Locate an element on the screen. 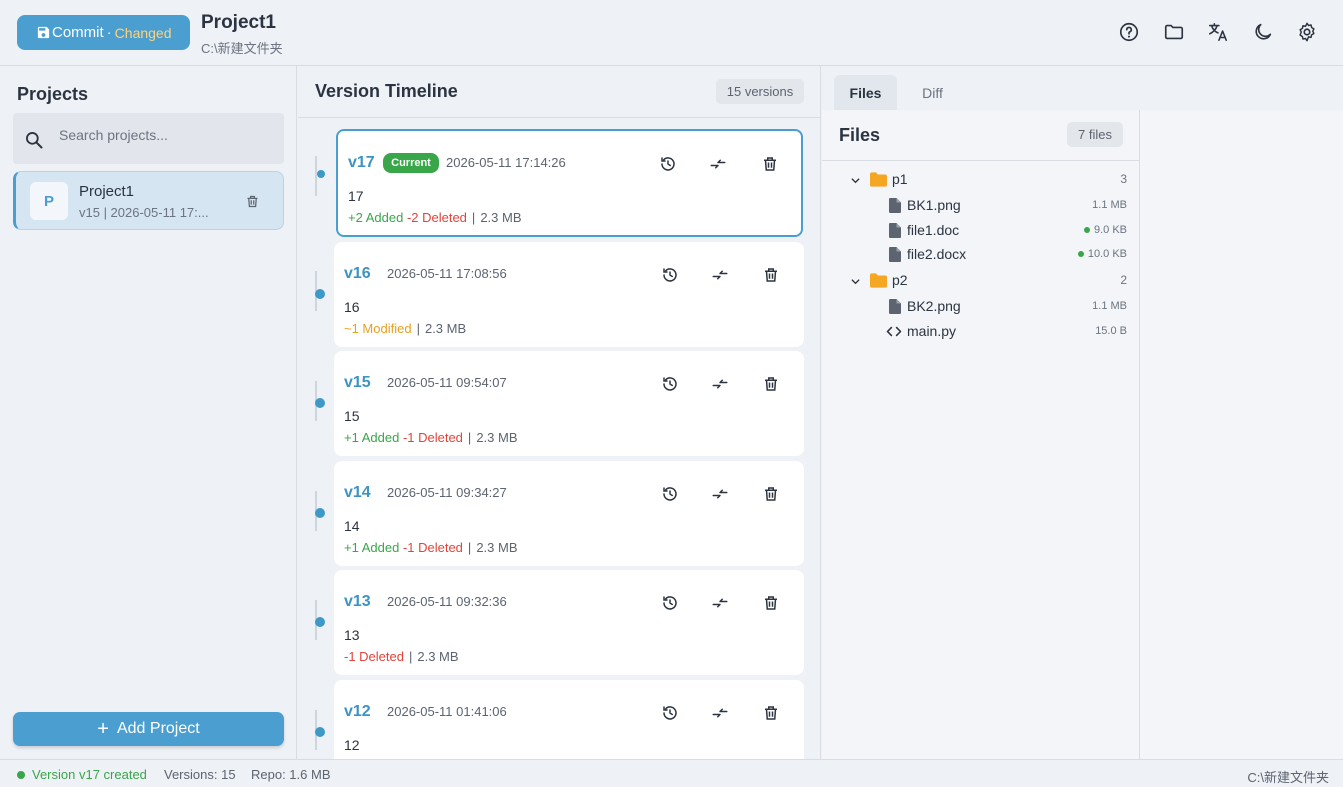 The image size is (1343, 787). gear-icon is located at coordinates (1307, 32).